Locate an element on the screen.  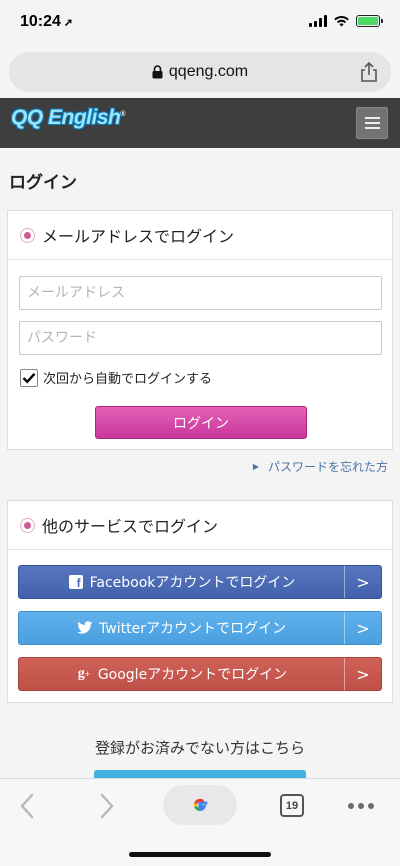
facebook-icon: f is located at coordinates (76, 582).